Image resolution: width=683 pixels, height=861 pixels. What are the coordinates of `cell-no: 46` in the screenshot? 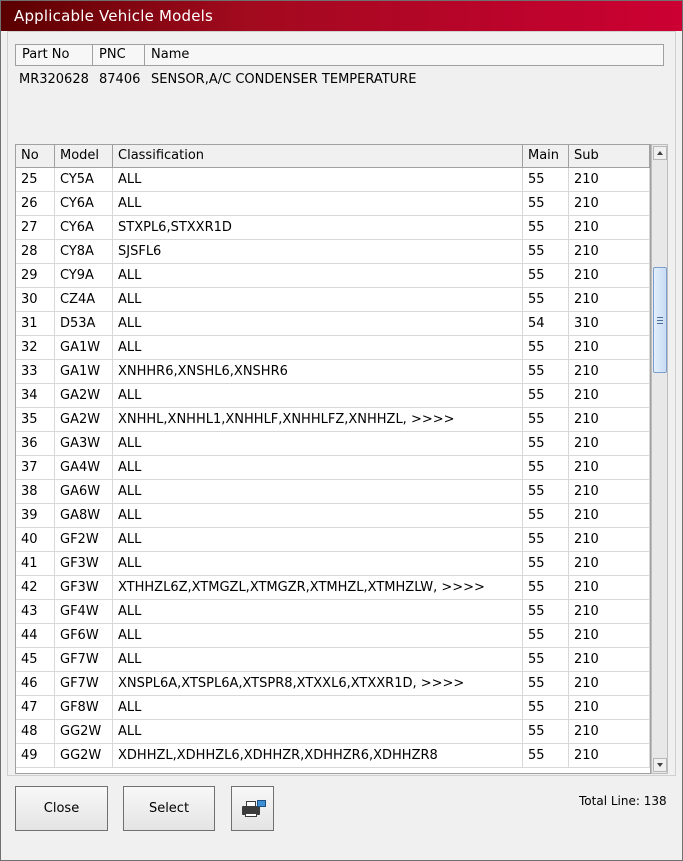 It's located at (35, 683).